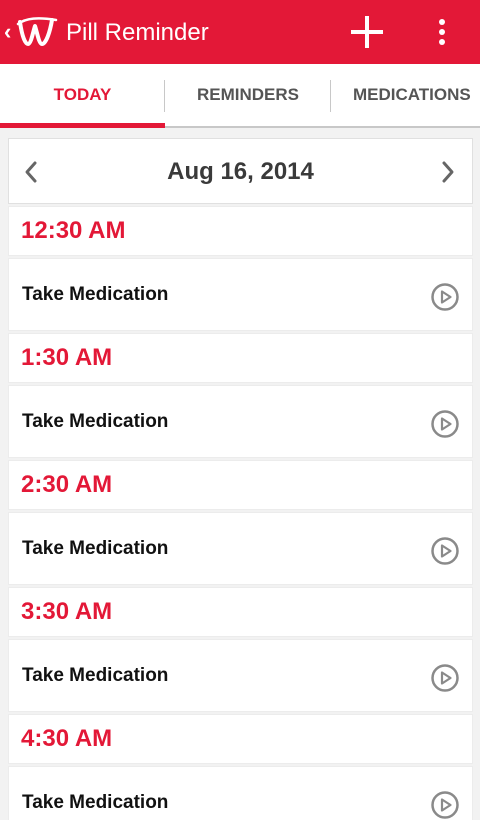 Image resolution: width=480 pixels, height=820 pixels. I want to click on tab-medications: MEDICATIONS, so click(405, 96).